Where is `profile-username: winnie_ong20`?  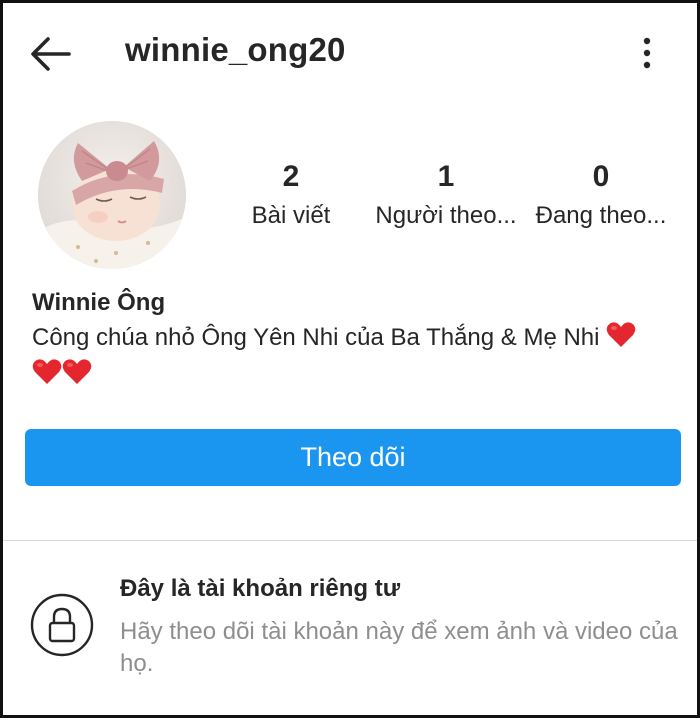 profile-username: winnie_ong20 is located at coordinates (235, 49).